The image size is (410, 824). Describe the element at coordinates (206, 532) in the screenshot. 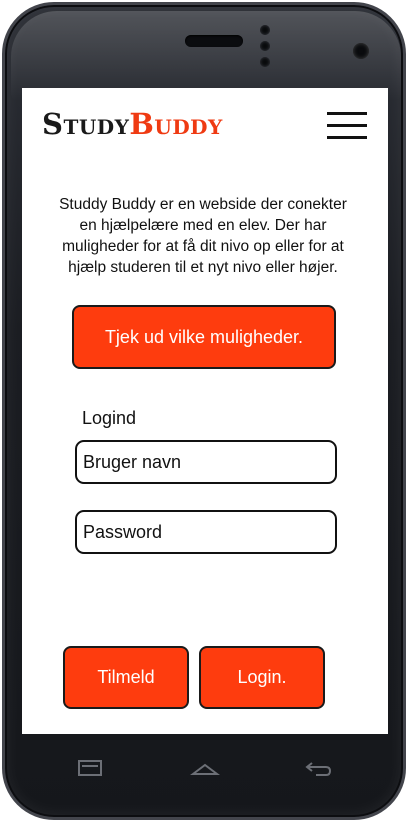

I see `password-input` at that location.